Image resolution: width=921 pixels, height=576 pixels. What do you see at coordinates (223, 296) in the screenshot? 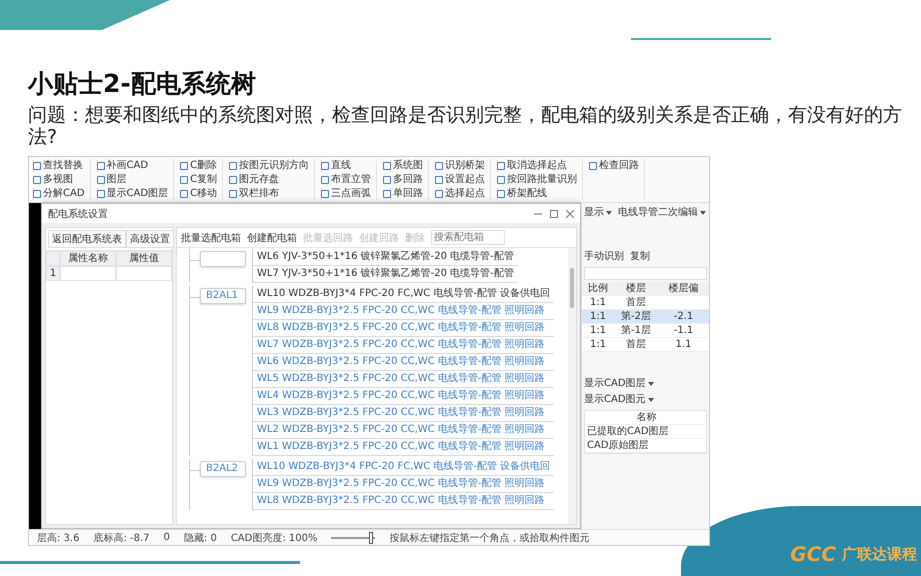
I see `distribution-box-node: B2AL1` at bounding box center [223, 296].